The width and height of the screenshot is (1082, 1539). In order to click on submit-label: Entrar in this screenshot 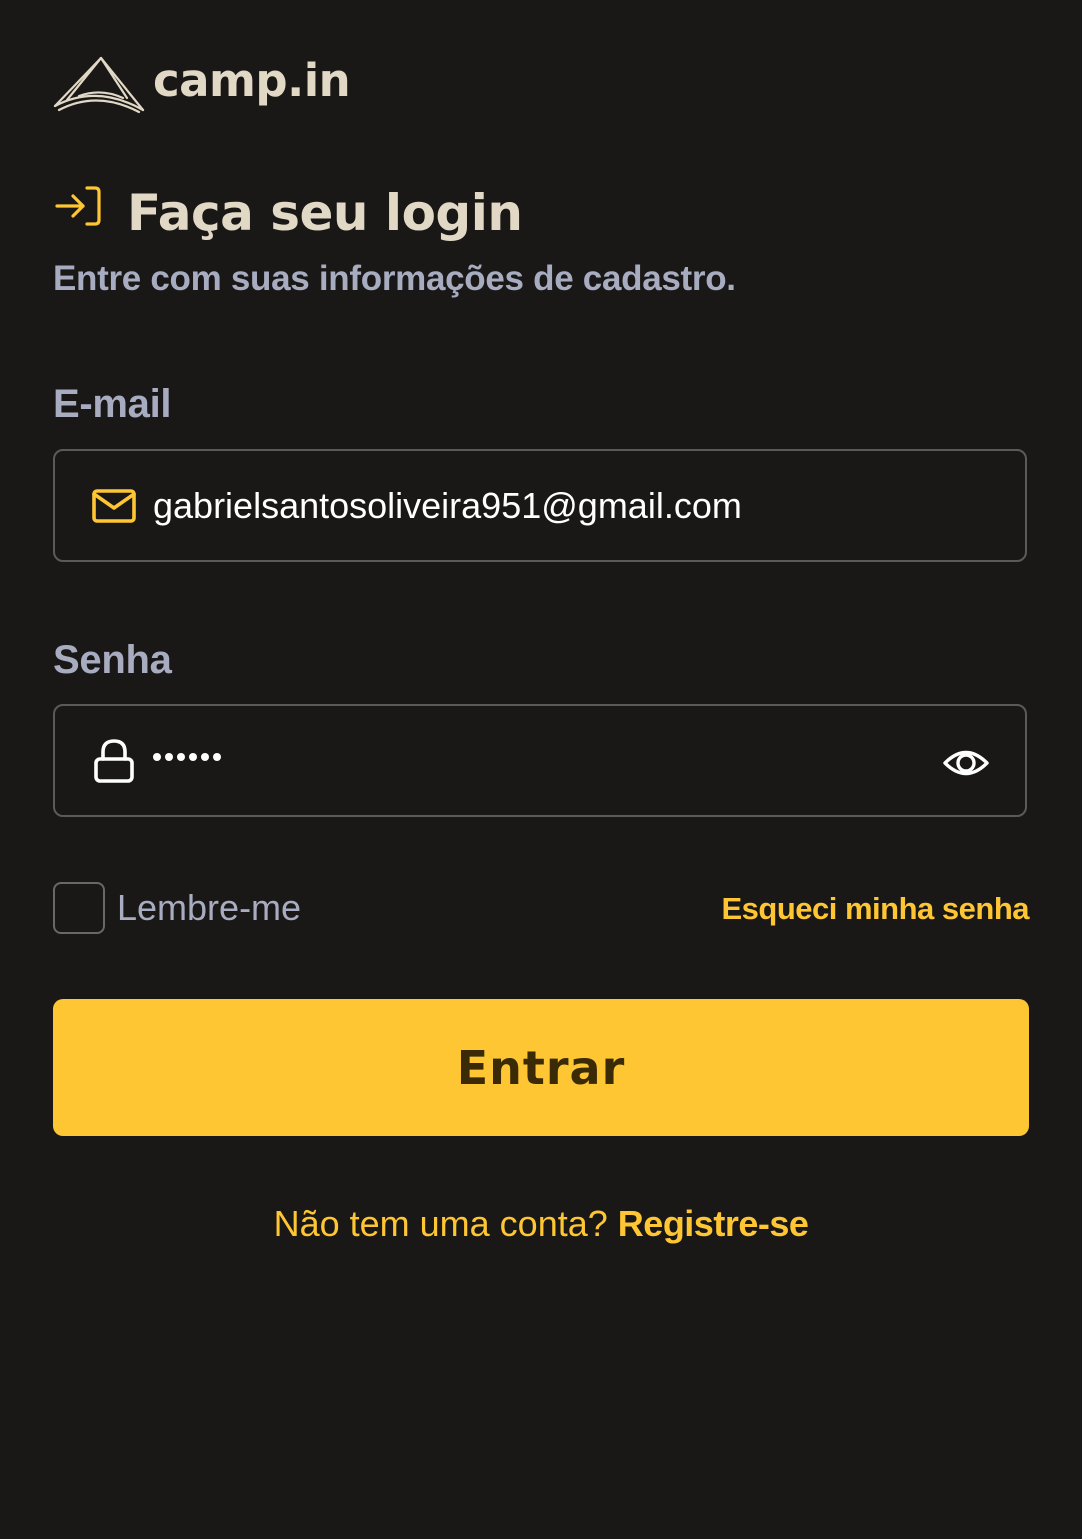, I will do `click(541, 1067)`.